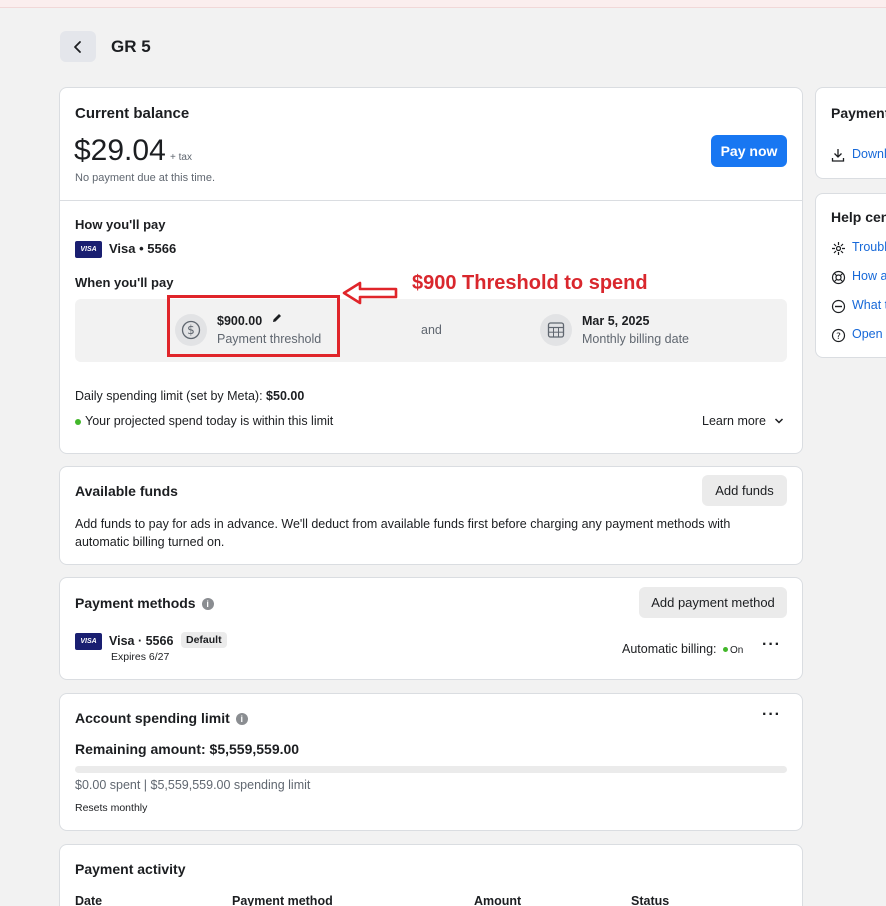 The width and height of the screenshot is (886, 906). I want to click on balance-tax: + tax, so click(181, 157).